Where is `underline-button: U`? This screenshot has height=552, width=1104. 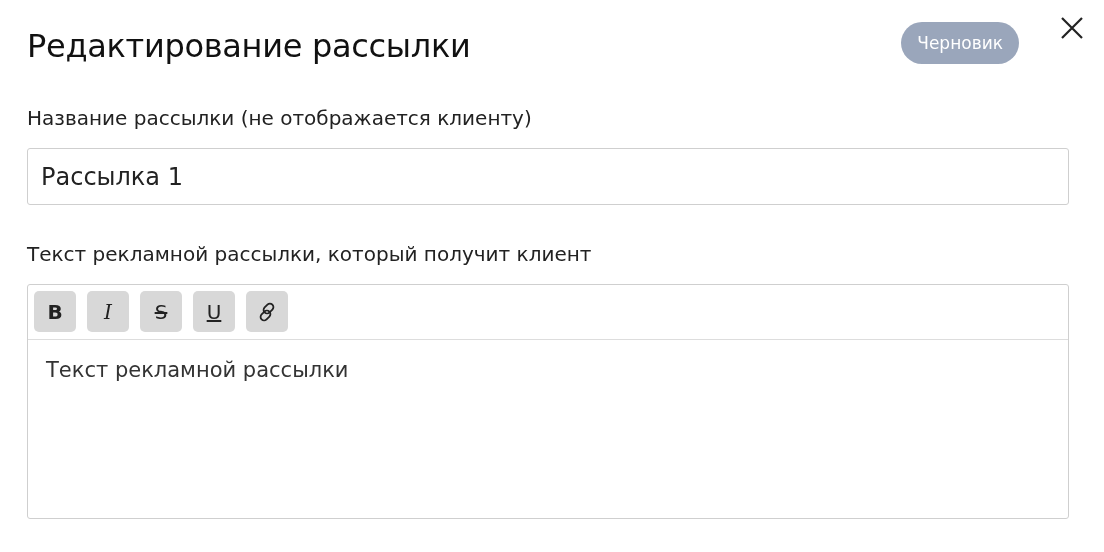
underline-button: U is located at coordinates (214, 311).